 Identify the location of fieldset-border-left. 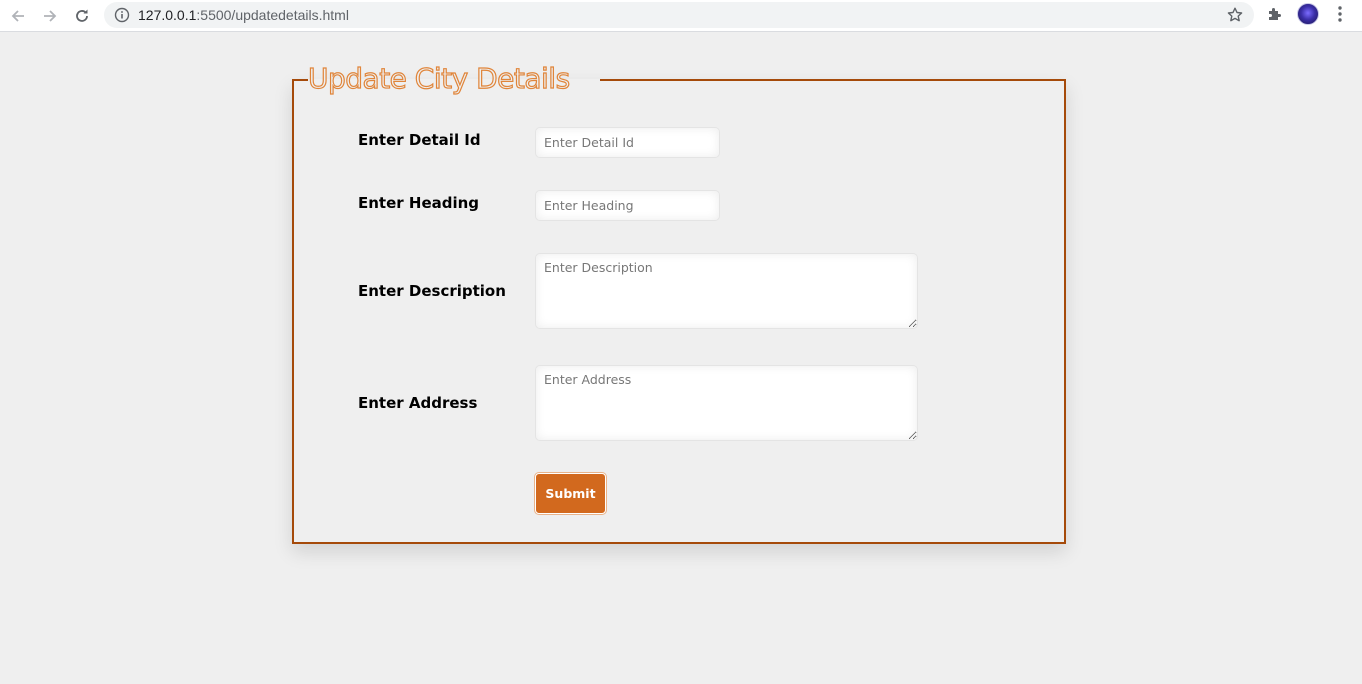
(300, 80).